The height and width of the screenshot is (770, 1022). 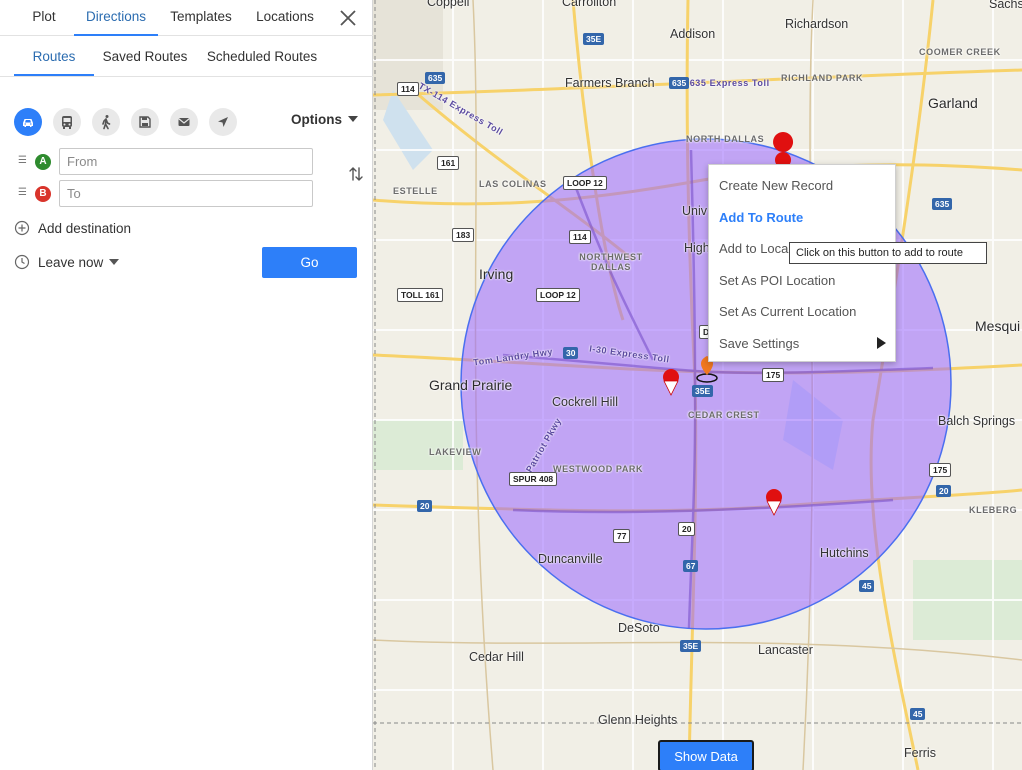 What do you see at coordinates (589, 4) in the screenshot?
I see `map-label: Carrollton` at bounding box center [589, 4].